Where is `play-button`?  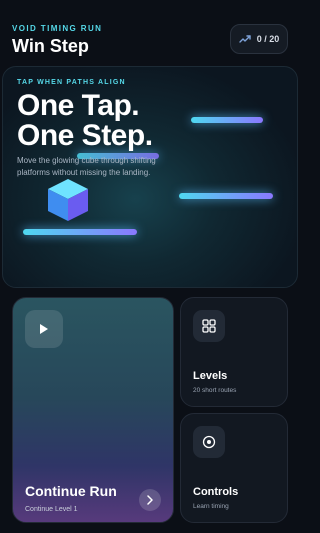
play-button is located at coordinates (44, 329).